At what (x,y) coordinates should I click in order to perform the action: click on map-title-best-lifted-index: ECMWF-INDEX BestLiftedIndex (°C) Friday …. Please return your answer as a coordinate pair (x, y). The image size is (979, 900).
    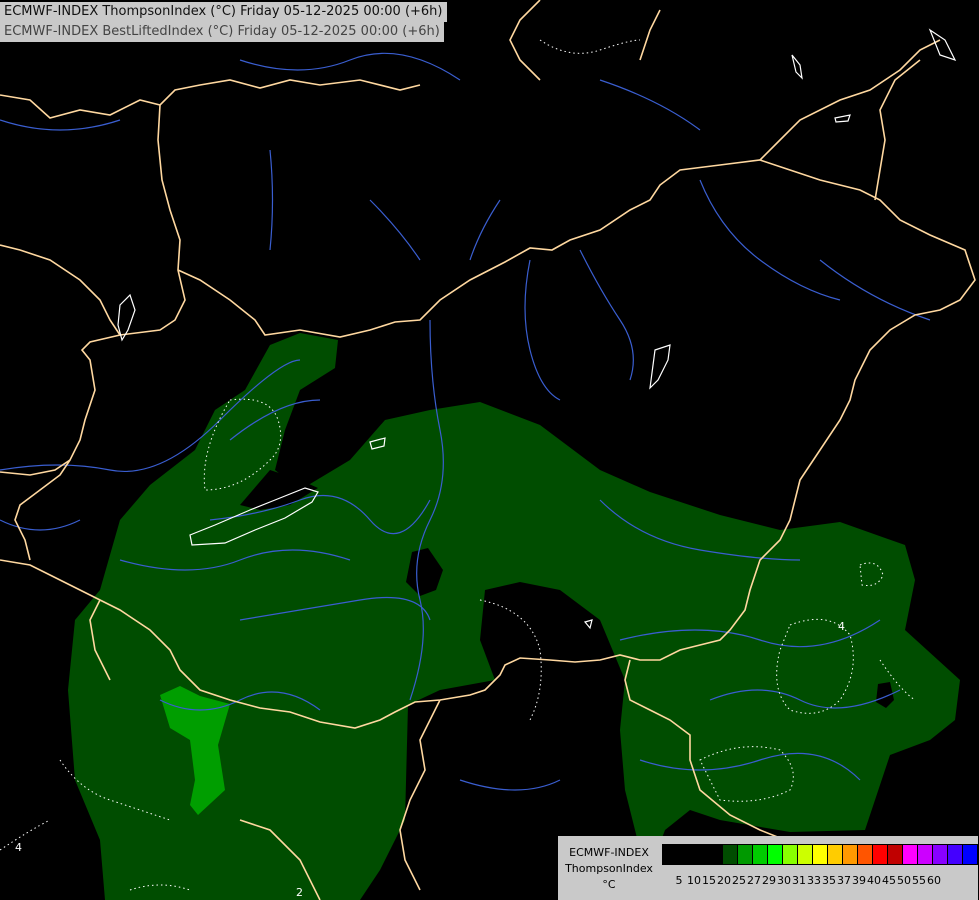
    Looking at the image, I should click on (222, 32).